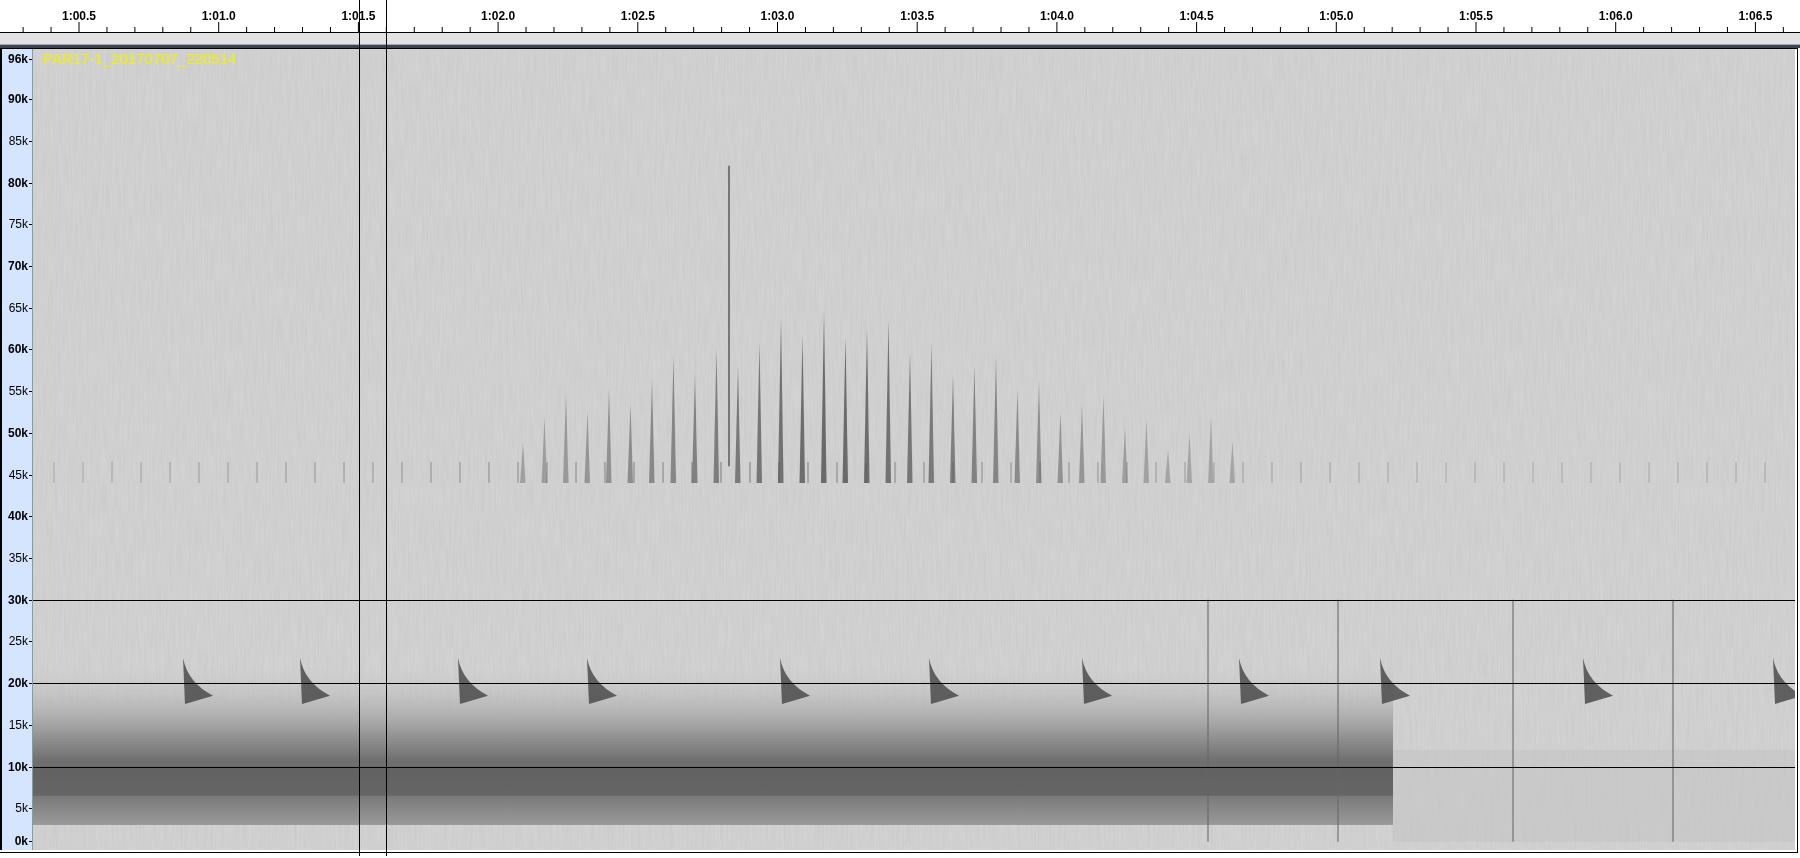 The width and height of the screenshot is (1800, 858). I want to click on frequency-label: 60k, so click(17, 349).